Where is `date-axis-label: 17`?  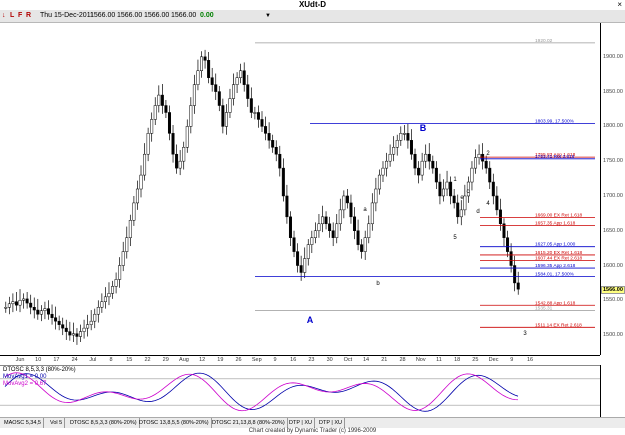
date-axis-label: 17 is located at coordinates (56, 360).